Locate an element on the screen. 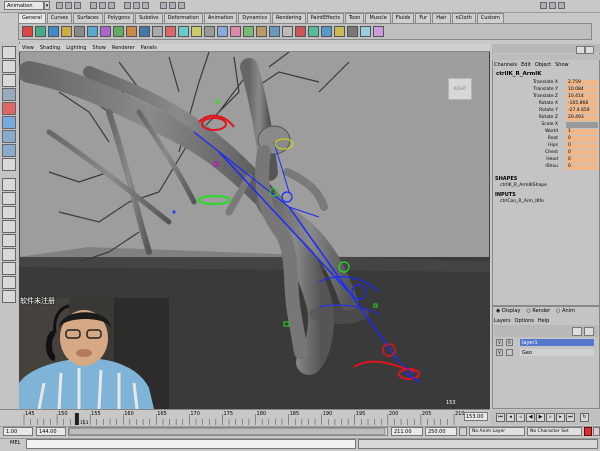 The image size is (600, 451). shelf-tab-fur: Fur is located at coordinates (423, 18).